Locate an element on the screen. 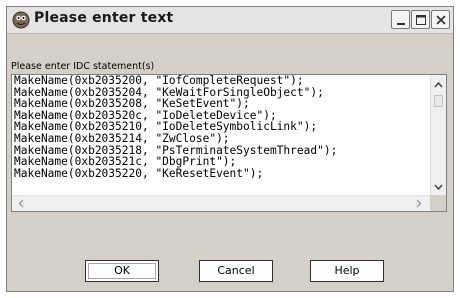  close-button is located at coordinates (440, 19).